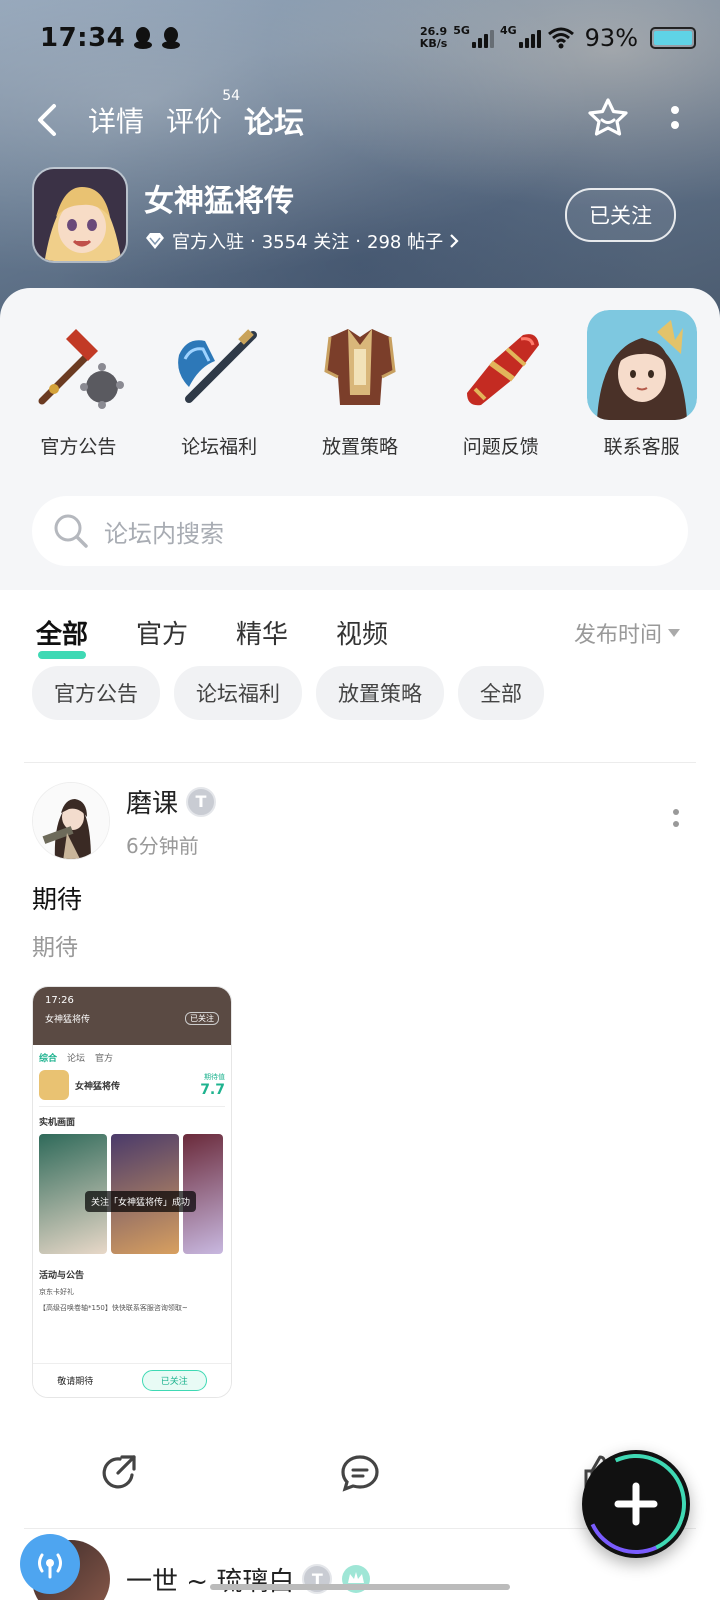  I want to click on category-customer-service: 联系客服, so click(642, 384).